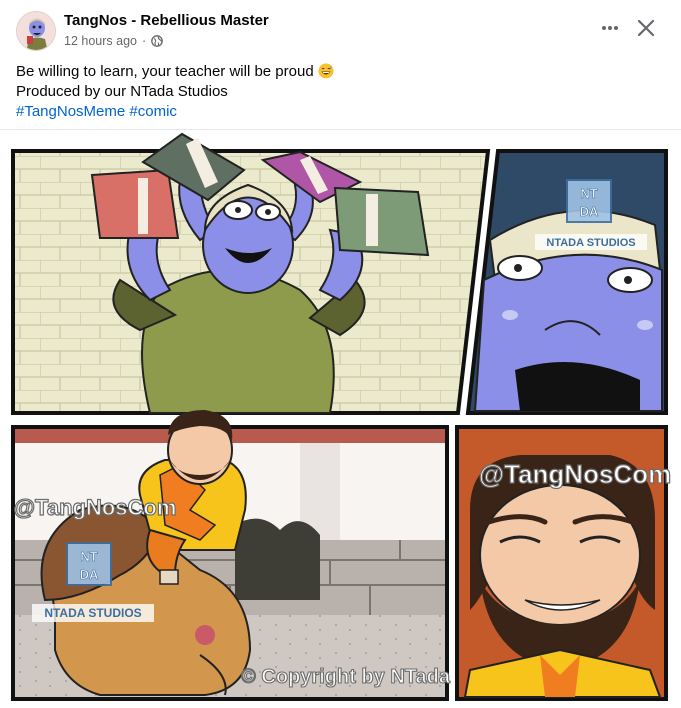  Describe the element at coordinates (70, 111) in the screenshot. I see `hashtag-tangnosmeme: #TangNosMeme` at that location.